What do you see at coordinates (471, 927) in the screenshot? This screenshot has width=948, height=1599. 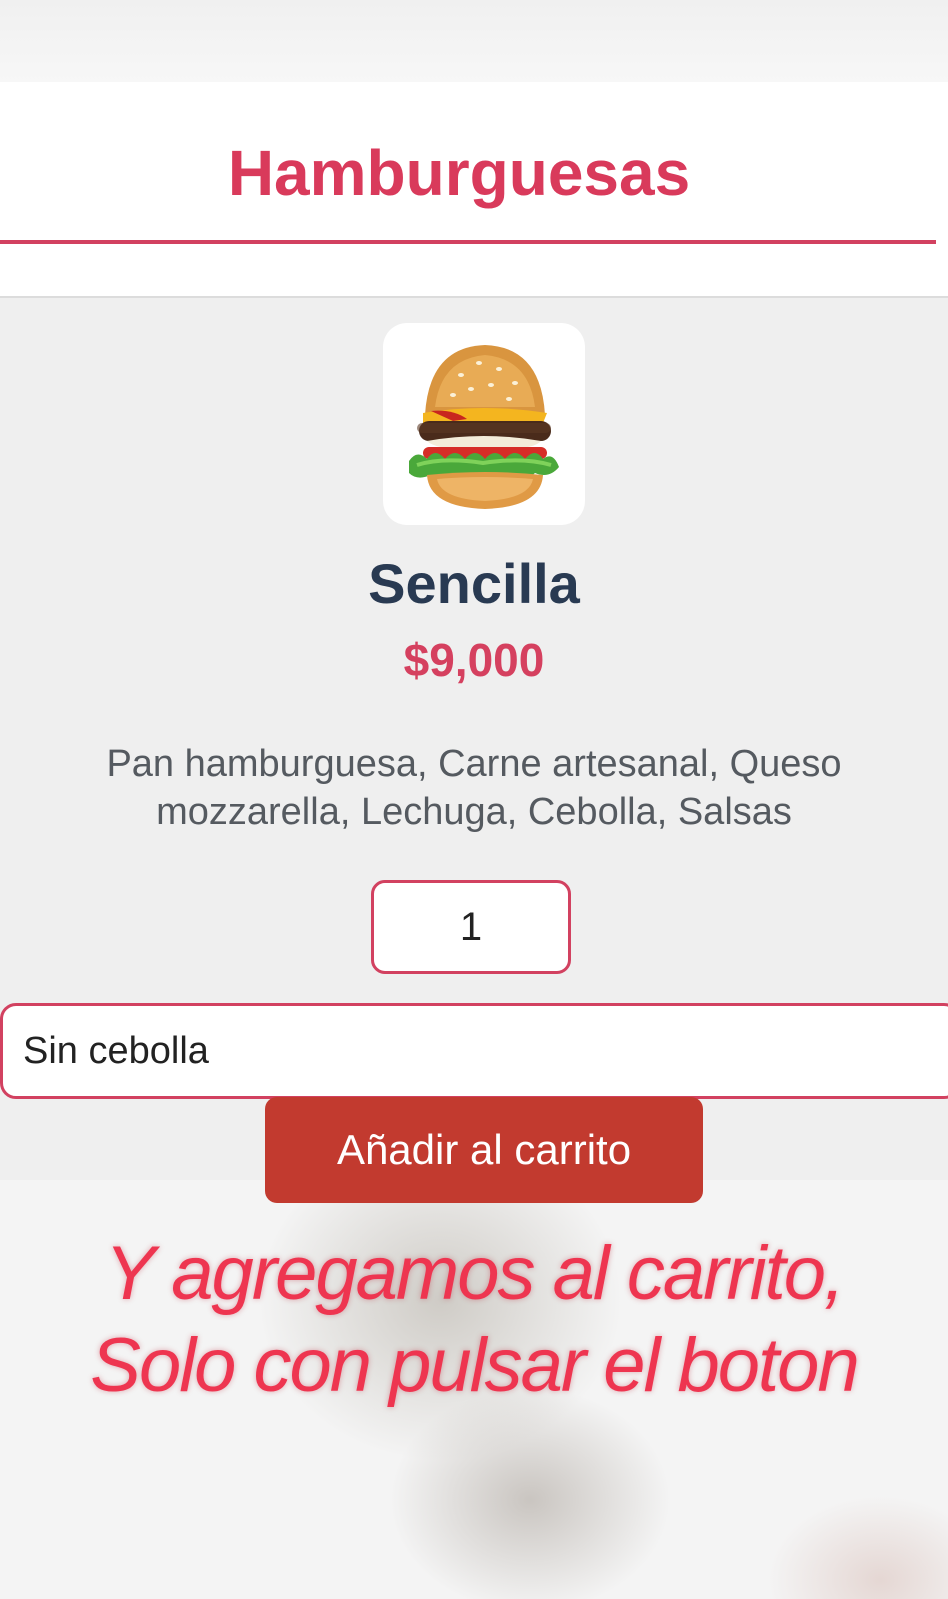 I see `quantity-input` at bounding box center [471, 927].